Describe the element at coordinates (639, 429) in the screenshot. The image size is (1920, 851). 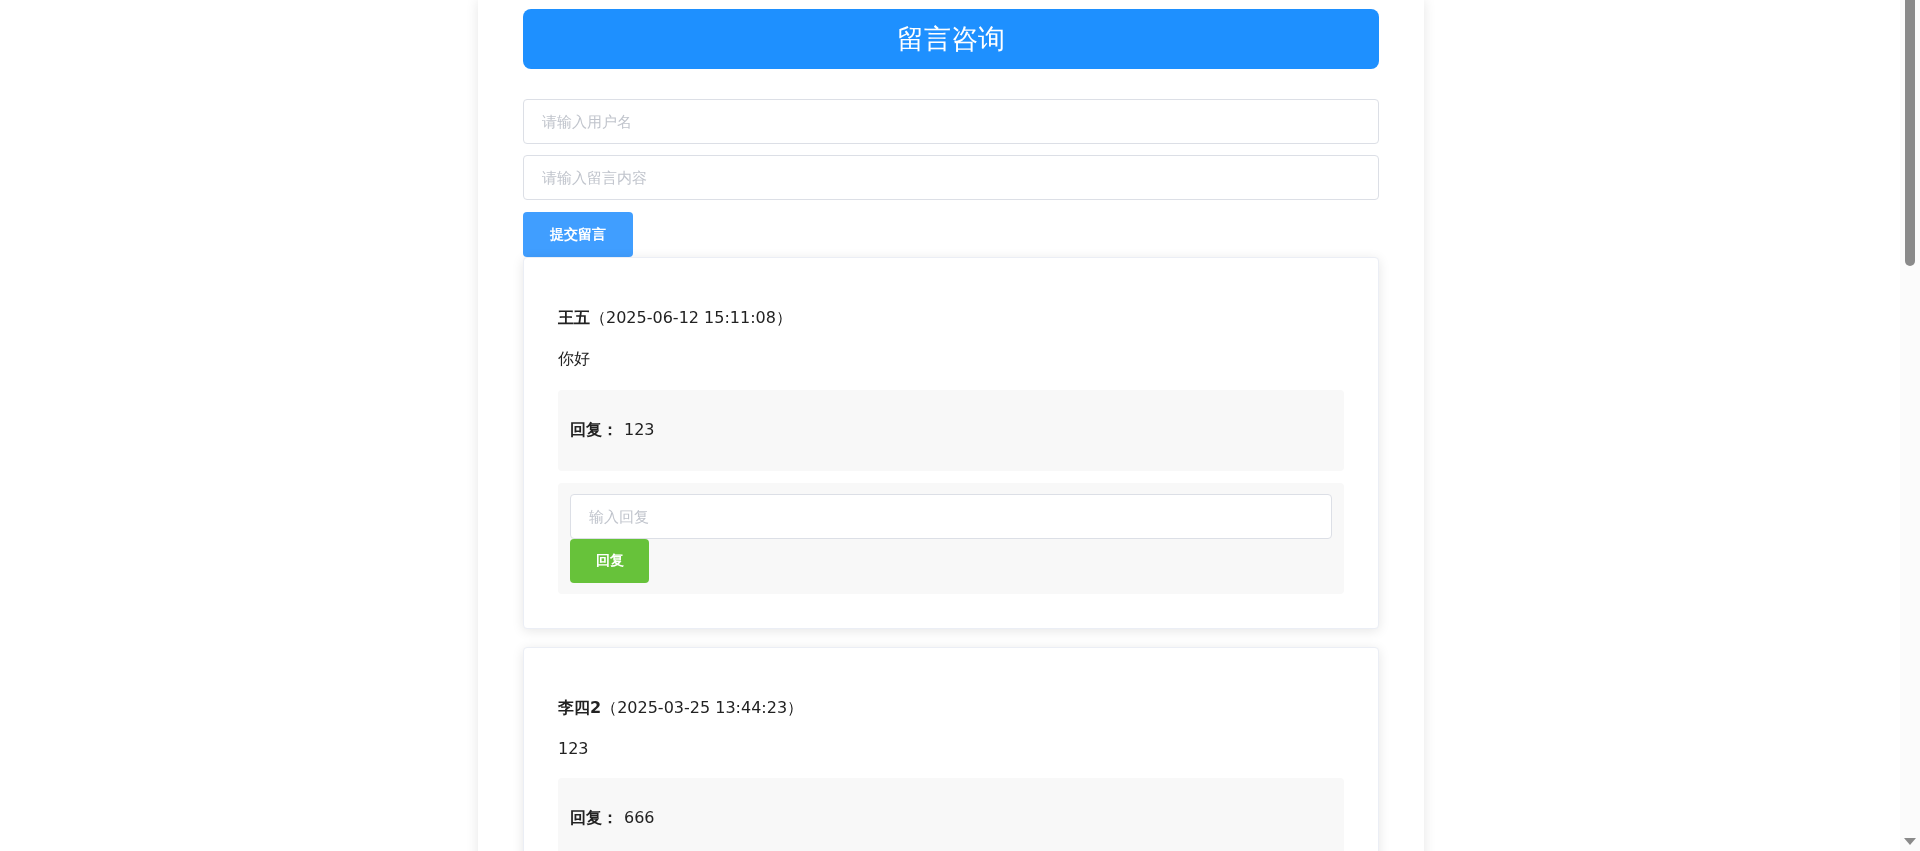
I see `reply-text: 123` at that location.